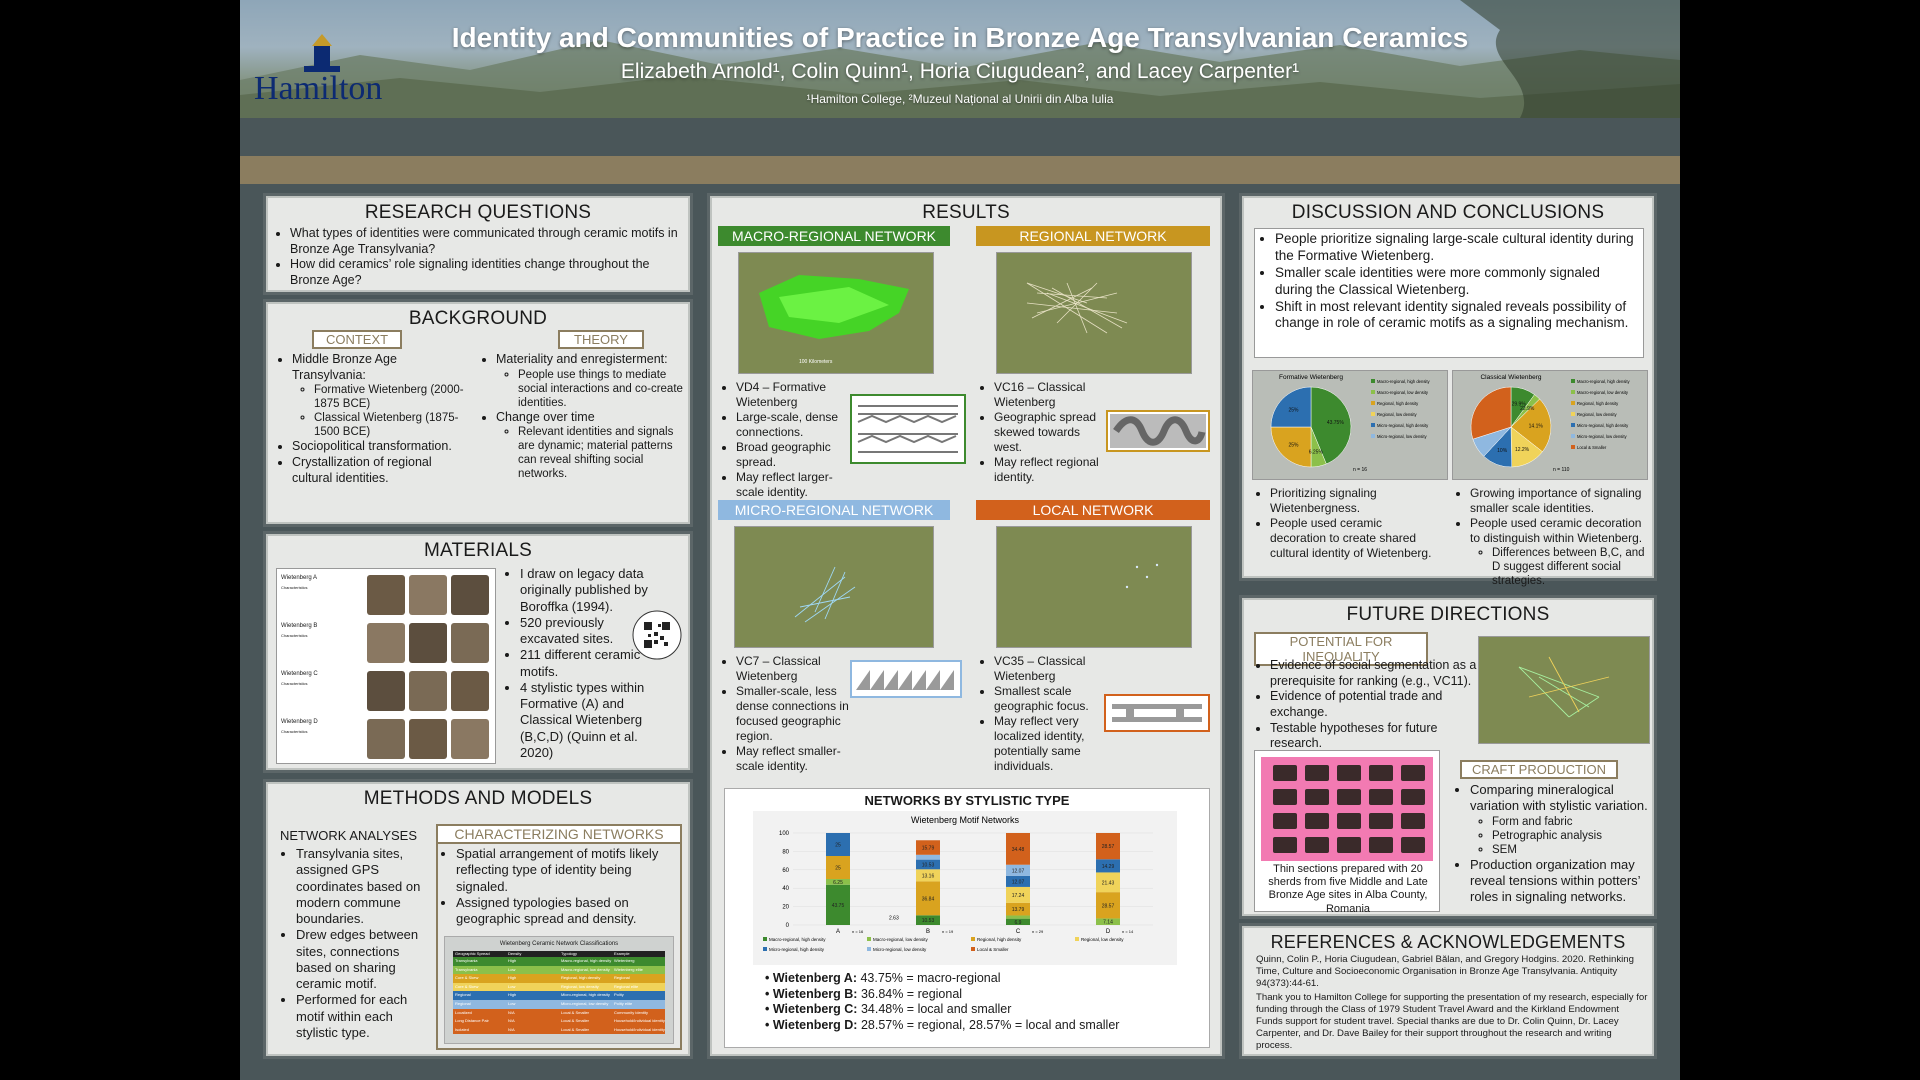 The height and width of the screenshot is (1080, 1920). What do you see at coordinates (585, 969) in the screenshot?
I see `table-cell: Macro-regional, low density` at bounding box center [585, 969].